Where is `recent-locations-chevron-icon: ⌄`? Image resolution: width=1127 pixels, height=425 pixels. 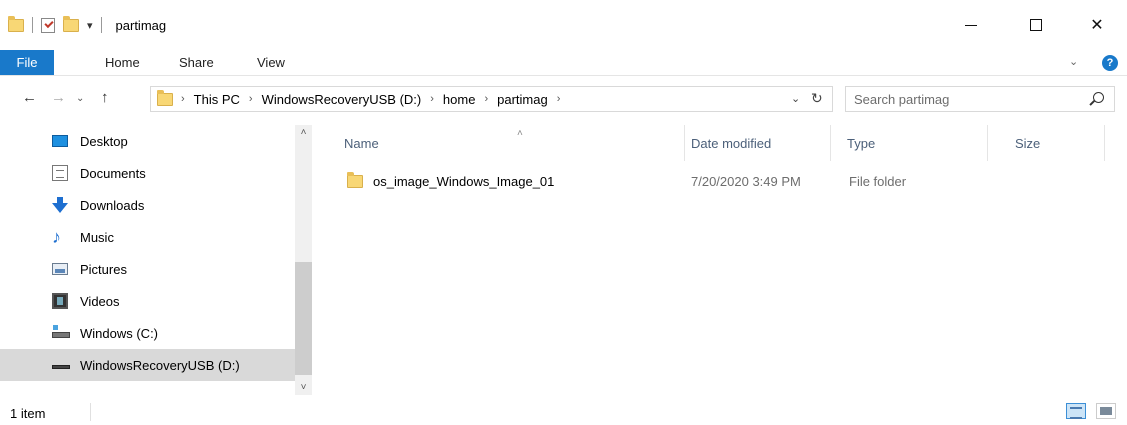 recent-locations-chevron-icon: ⌄ is located at coordinates (80, 98).